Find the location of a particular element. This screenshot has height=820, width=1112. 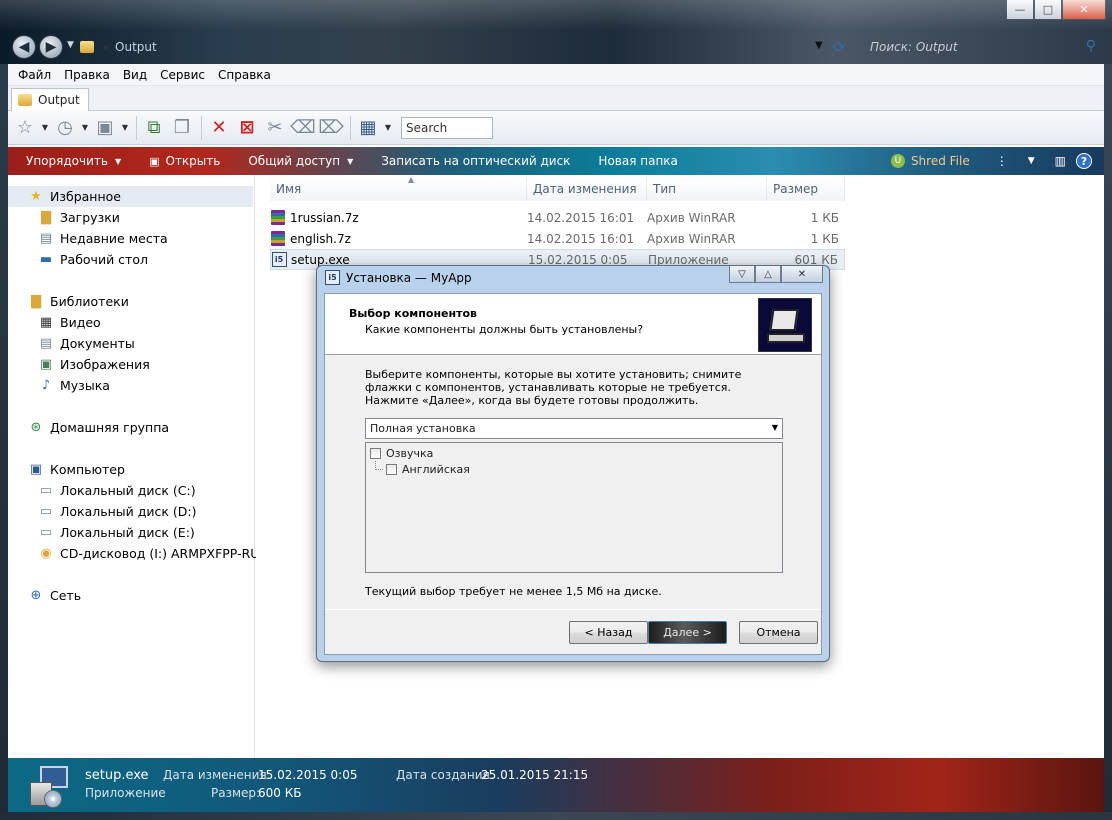

more-options-icon: ⋮ is located at coordinates (1002, 161).